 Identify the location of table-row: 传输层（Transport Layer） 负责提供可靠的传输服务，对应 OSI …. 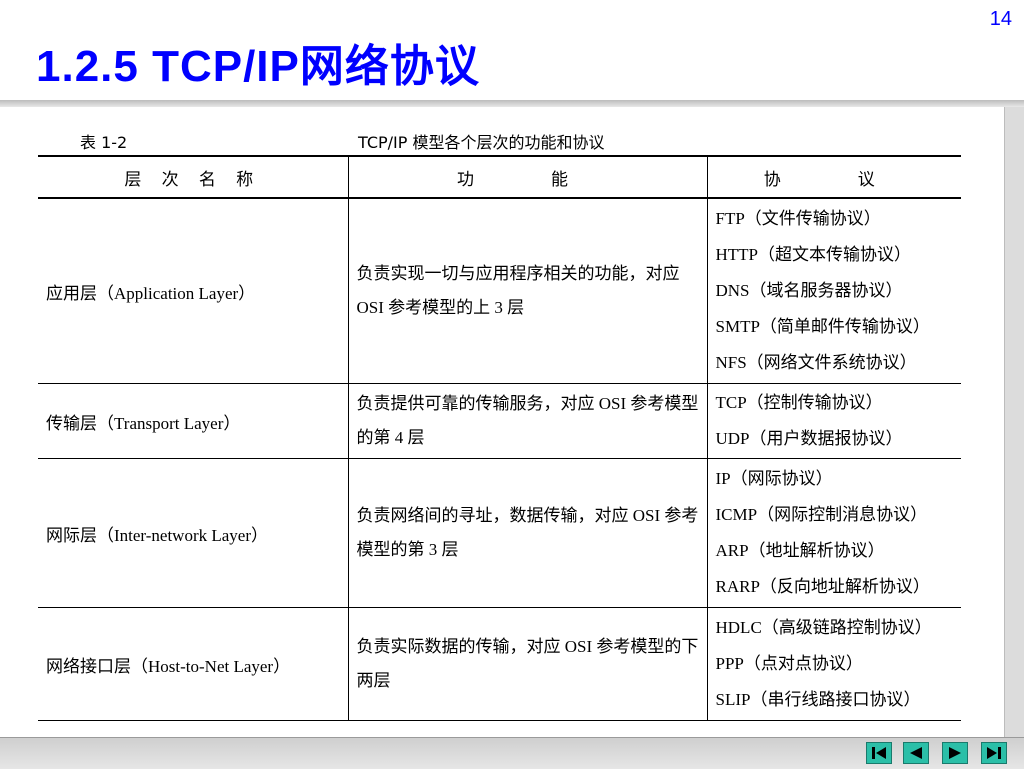
(499, 421).